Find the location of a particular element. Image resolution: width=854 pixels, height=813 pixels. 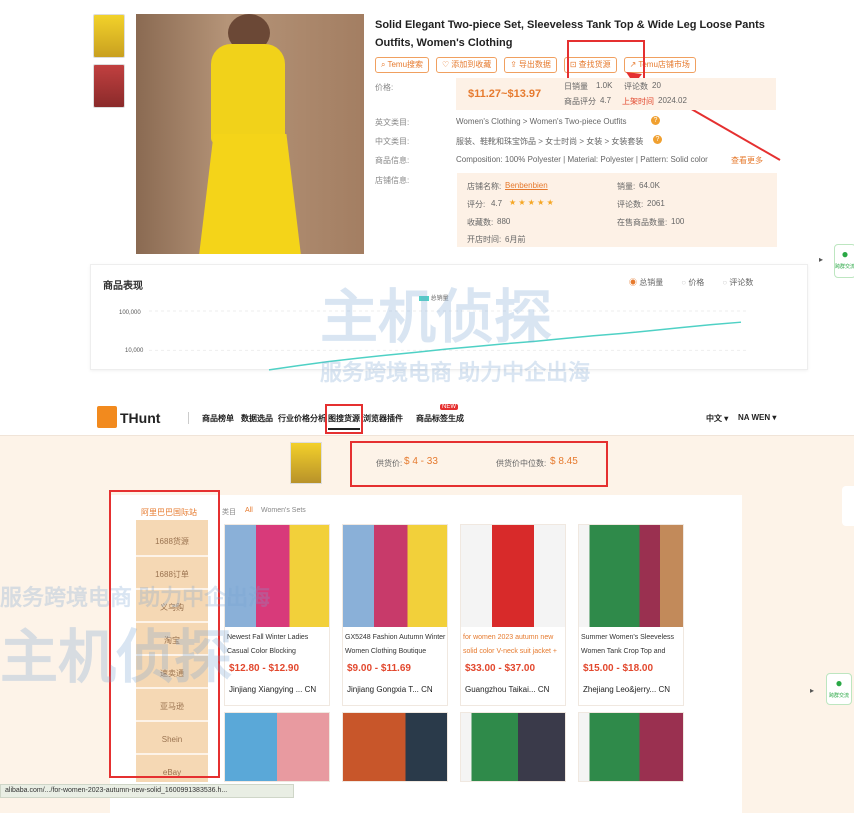

product-main-image is located at coordinates (250, 134).